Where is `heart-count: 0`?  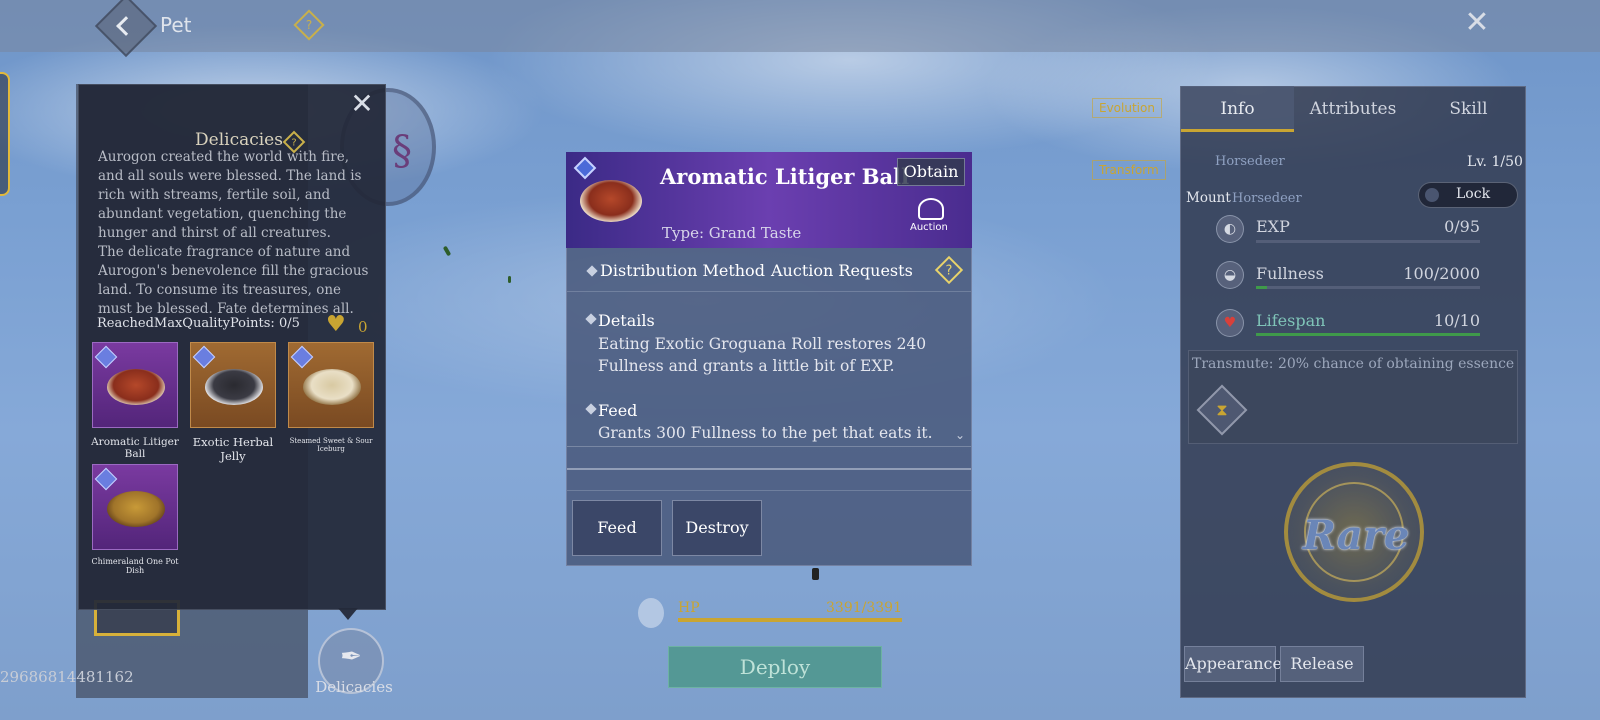
heart-count: 0 is located at coordinates (363, 327).